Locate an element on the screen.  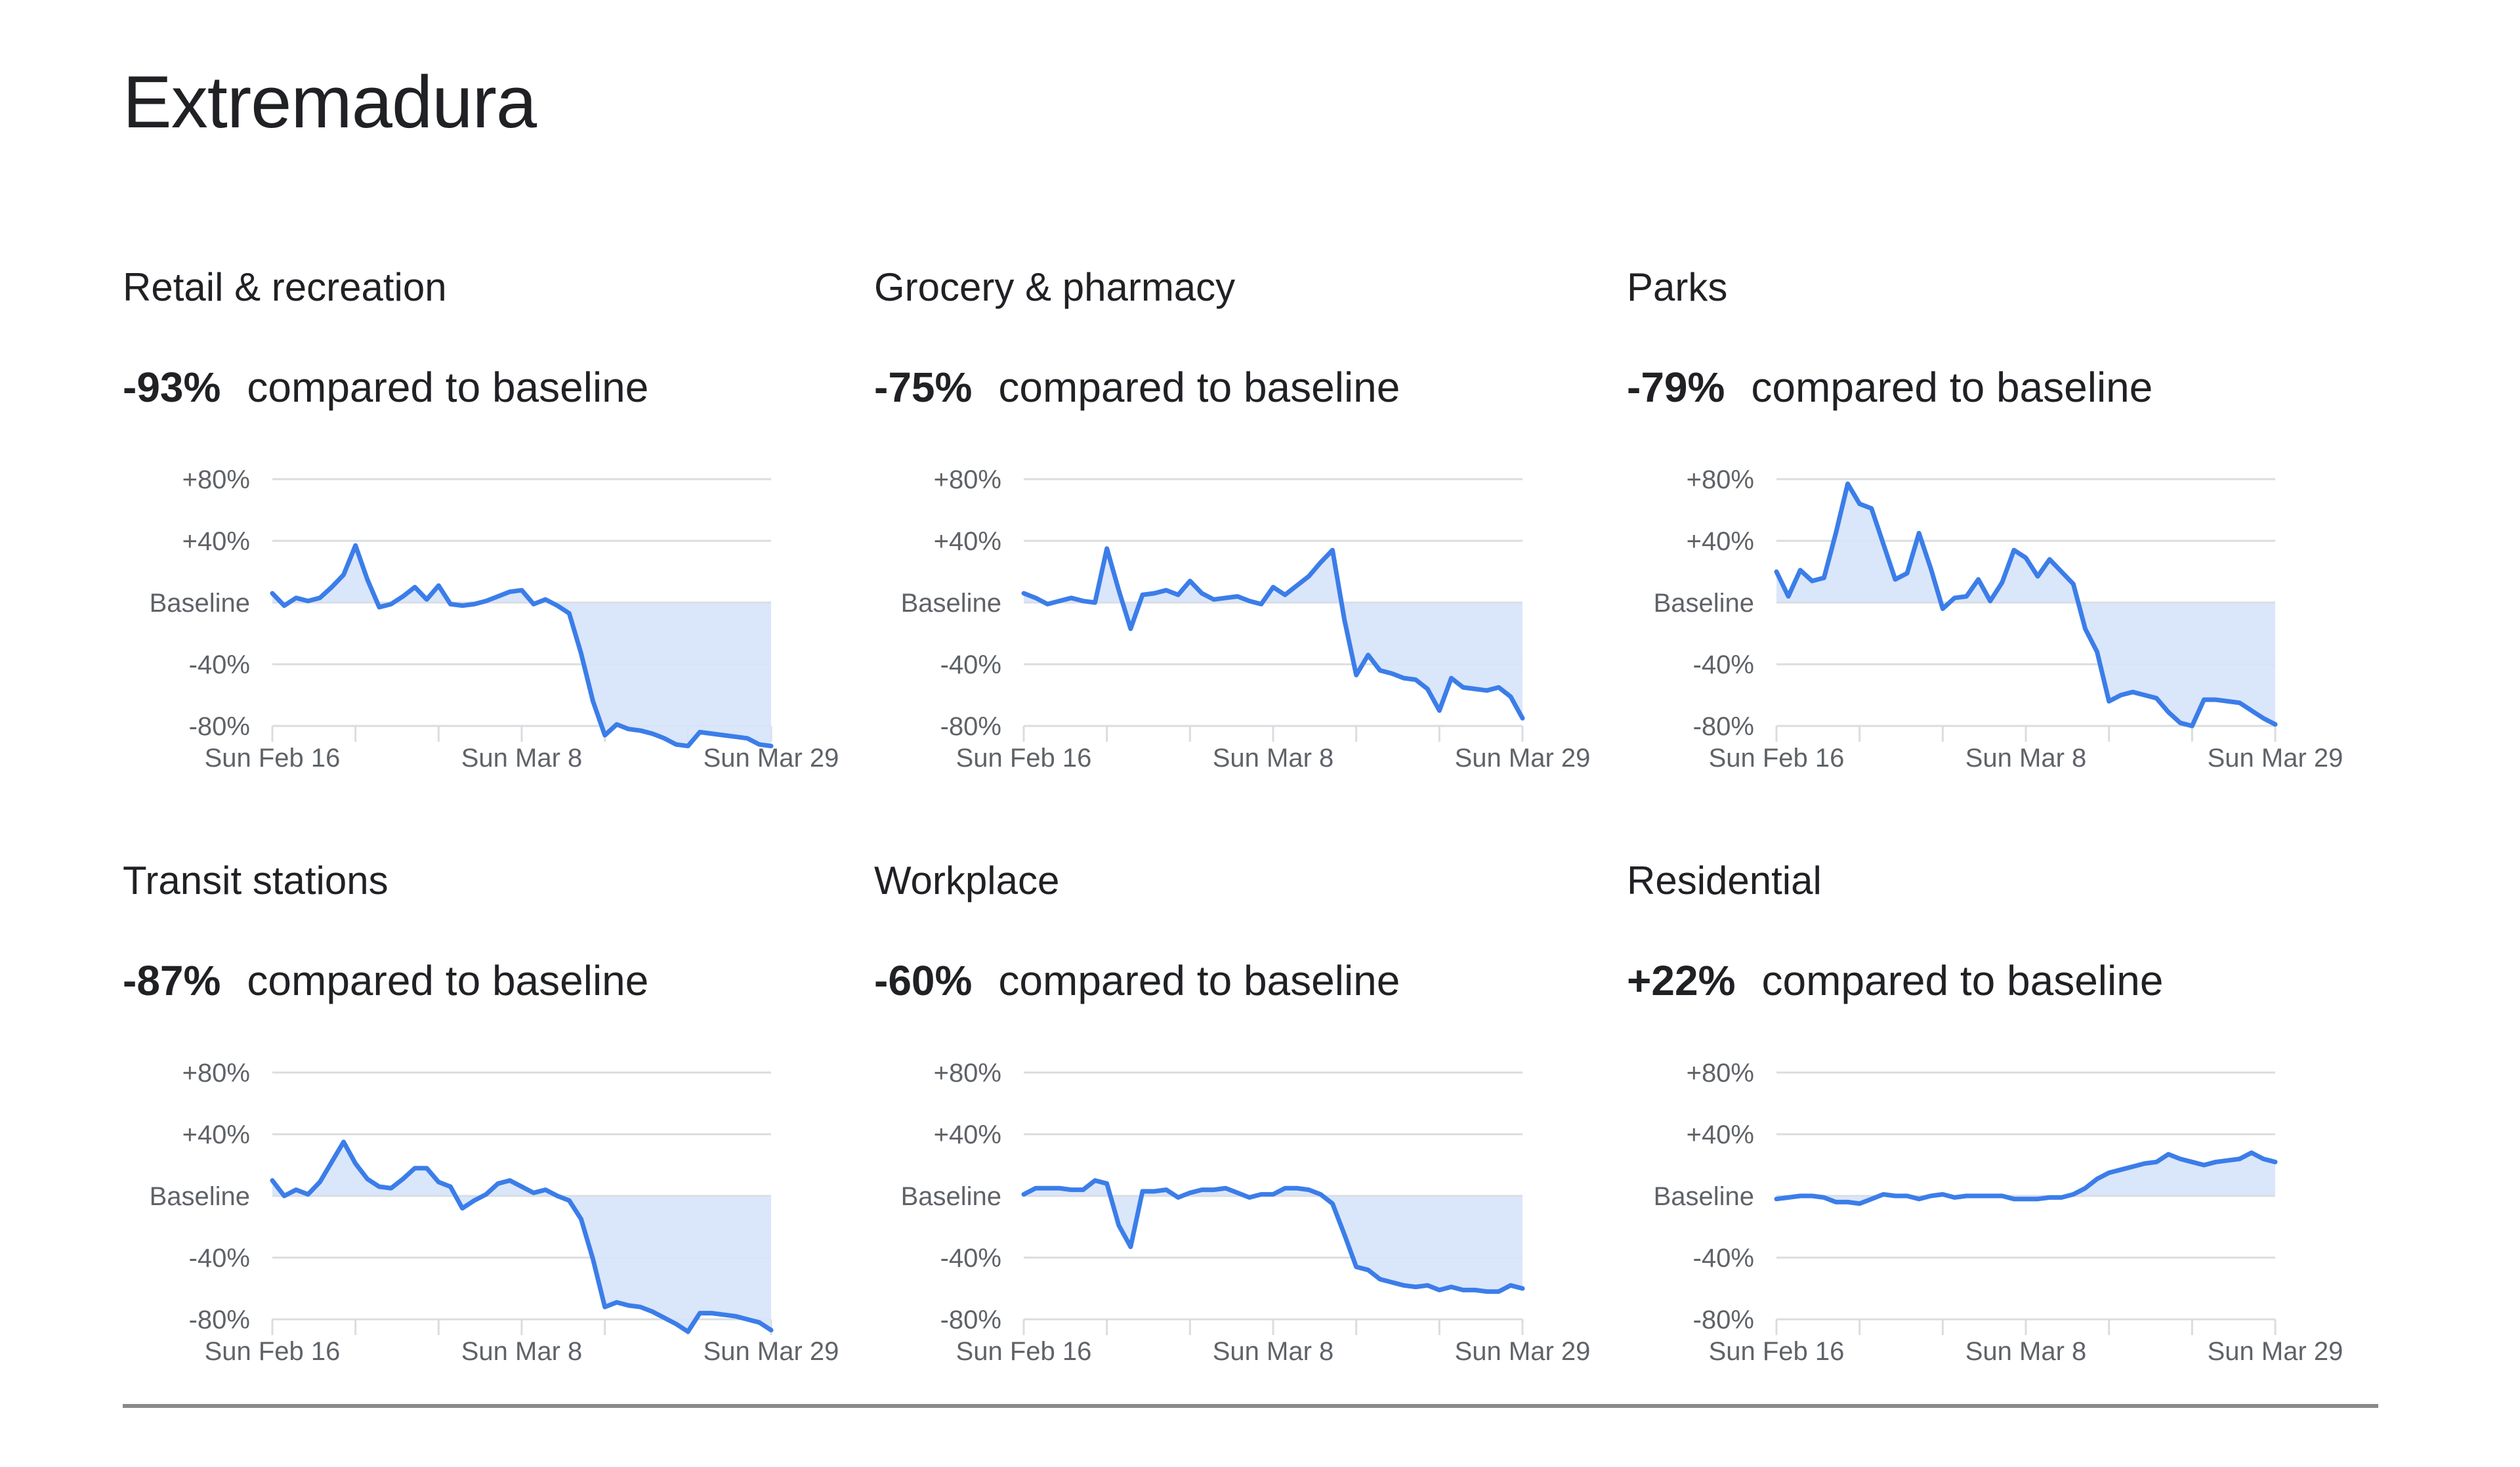
headline-suffix: compared to baseline is located at coordinates (1199, 387).